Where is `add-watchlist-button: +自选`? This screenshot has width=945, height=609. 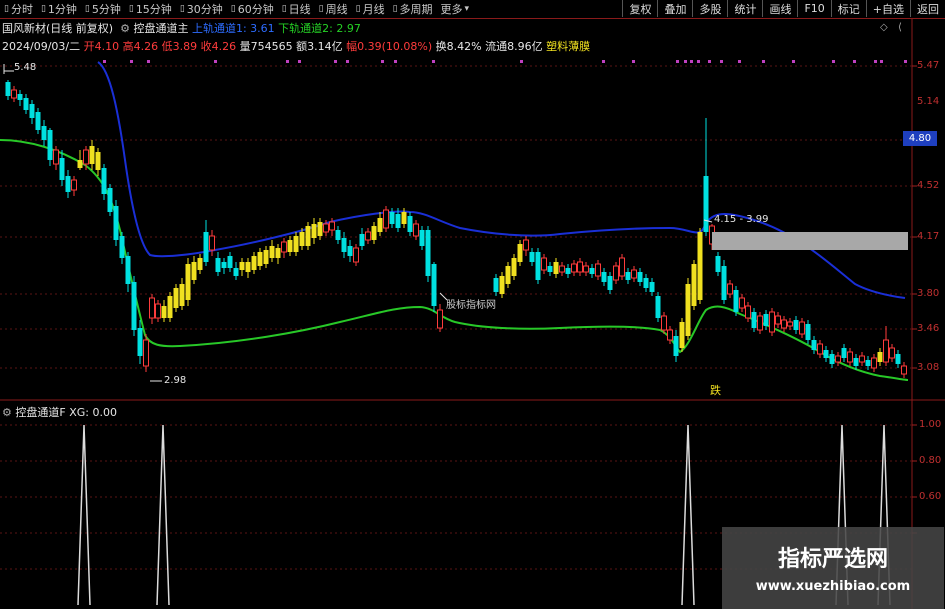 add-watchlist-button: +自选 is located at coordinates (887, 8).